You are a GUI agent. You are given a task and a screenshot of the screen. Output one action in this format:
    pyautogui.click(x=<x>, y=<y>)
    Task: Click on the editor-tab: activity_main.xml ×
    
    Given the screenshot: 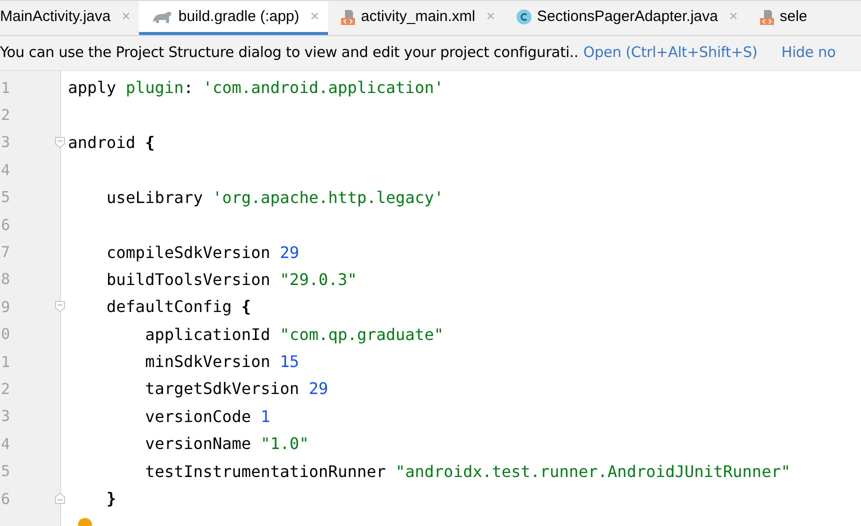 What is the action you would take?
    pyautogui.click(x=416, y=18)
    